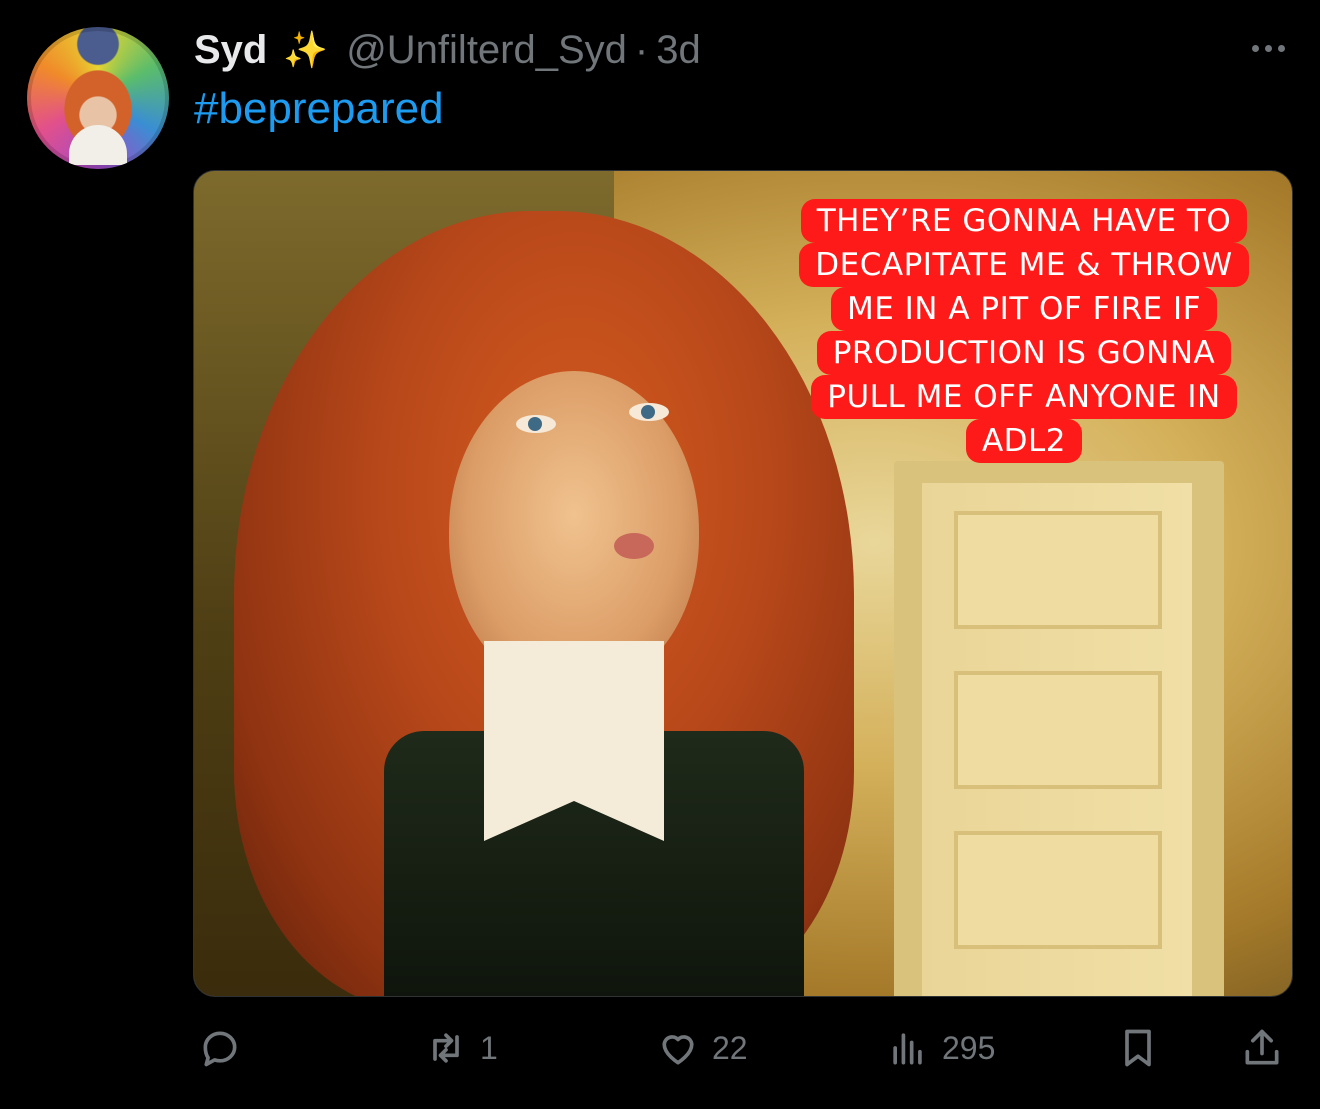 This screenshot has width=1320, height=1109. I want to click on tweet-actions: 1 22 295, so click(660, 1048).